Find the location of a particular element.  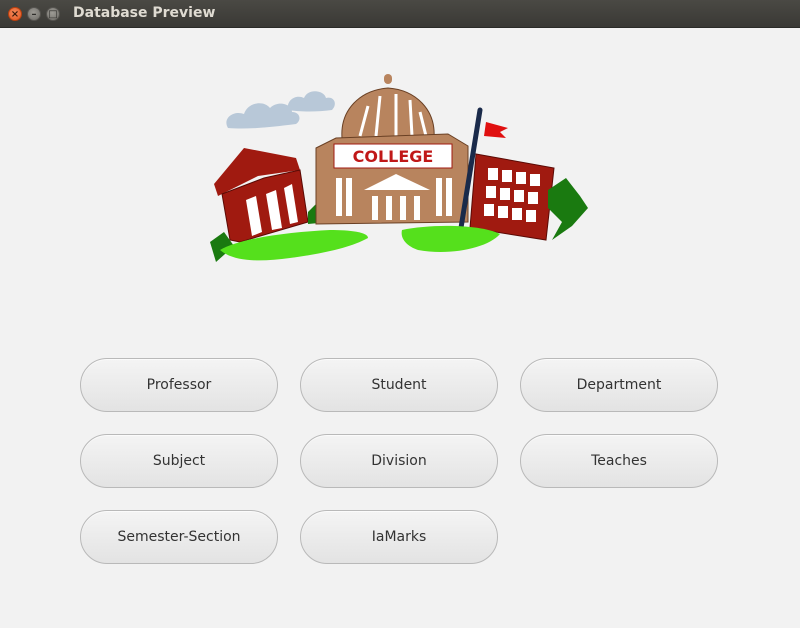

close-window-button: × is located at coordinates (15, 14).